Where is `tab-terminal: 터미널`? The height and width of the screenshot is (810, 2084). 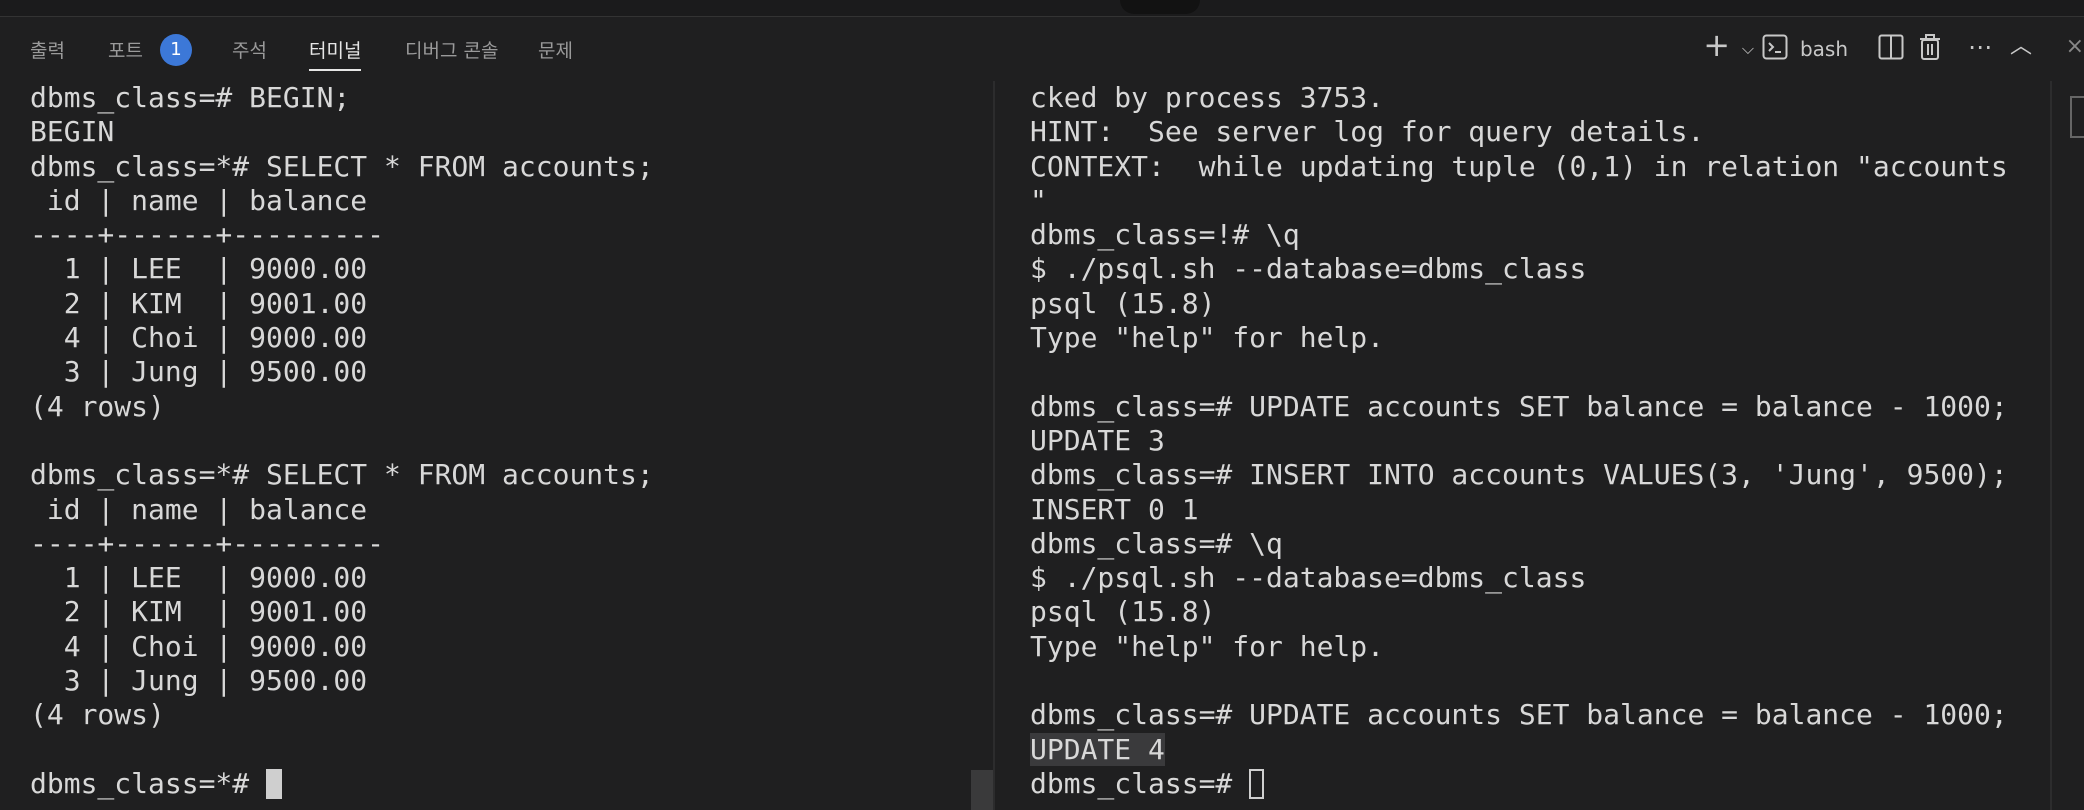
tab-terminal: 터미널 is located at coordinates (335, 55).